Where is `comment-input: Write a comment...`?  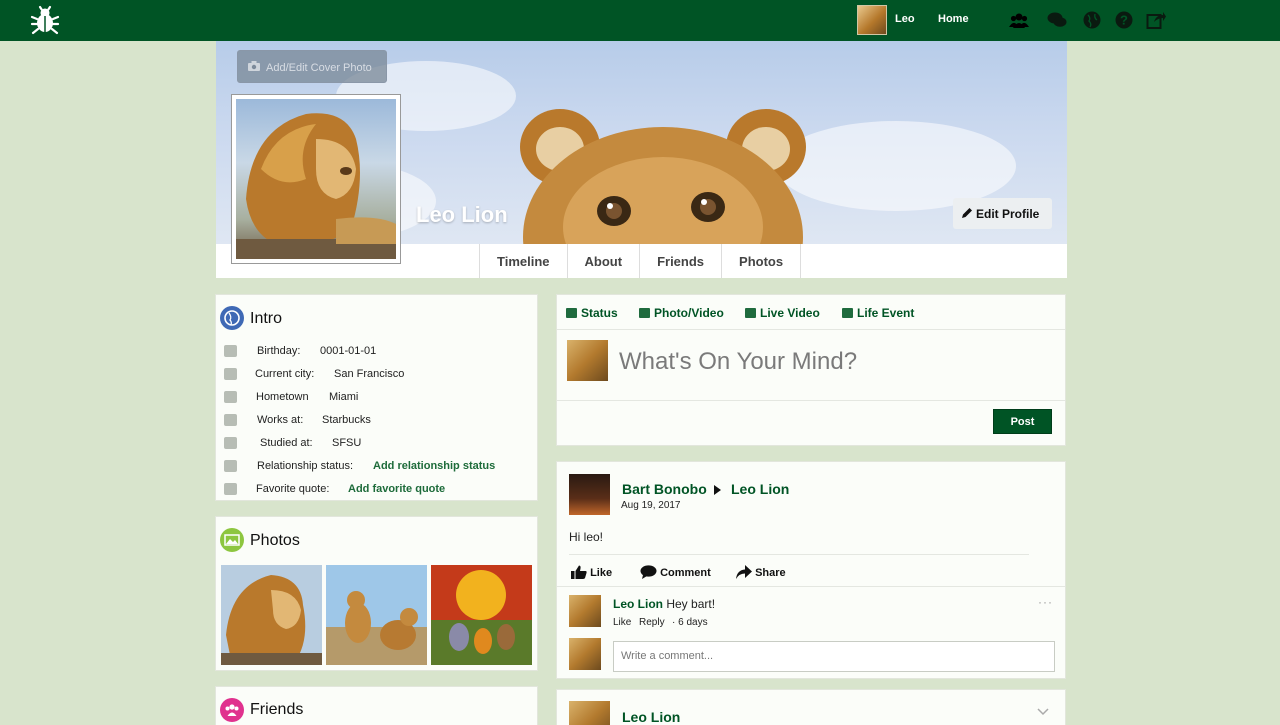
comment-input: Write a comment... is located at coordinates (834, 656).